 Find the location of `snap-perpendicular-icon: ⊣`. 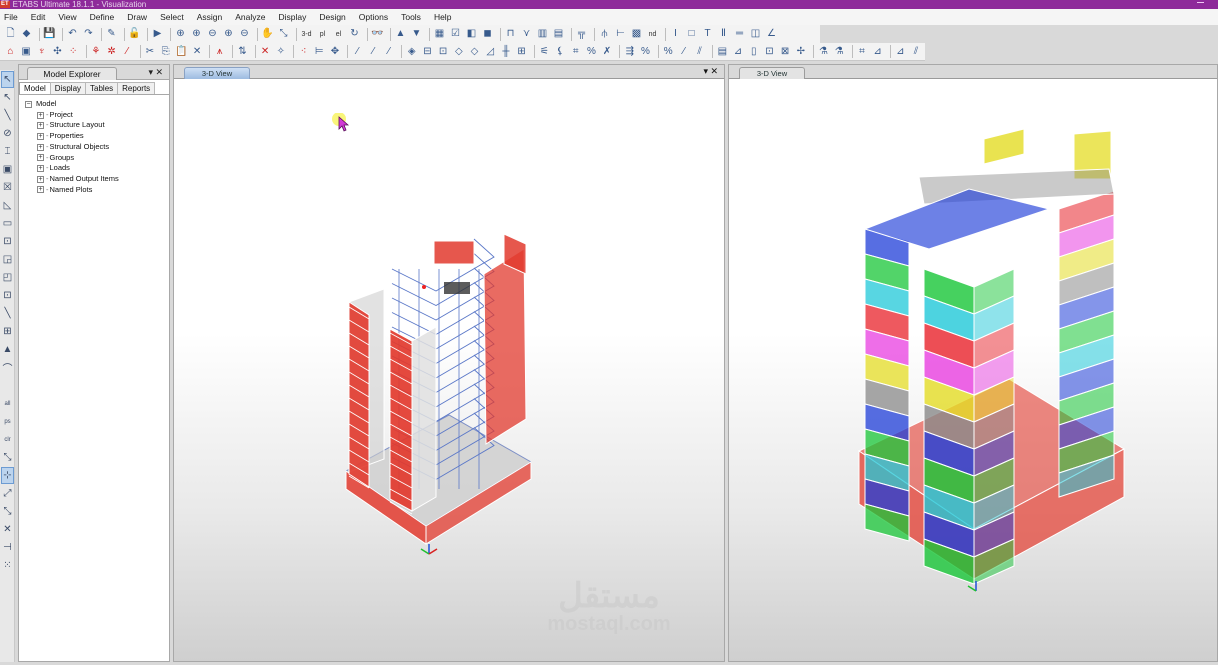

snap-perpendicular-icon: ⊣ is located at coordinates (7, 547).